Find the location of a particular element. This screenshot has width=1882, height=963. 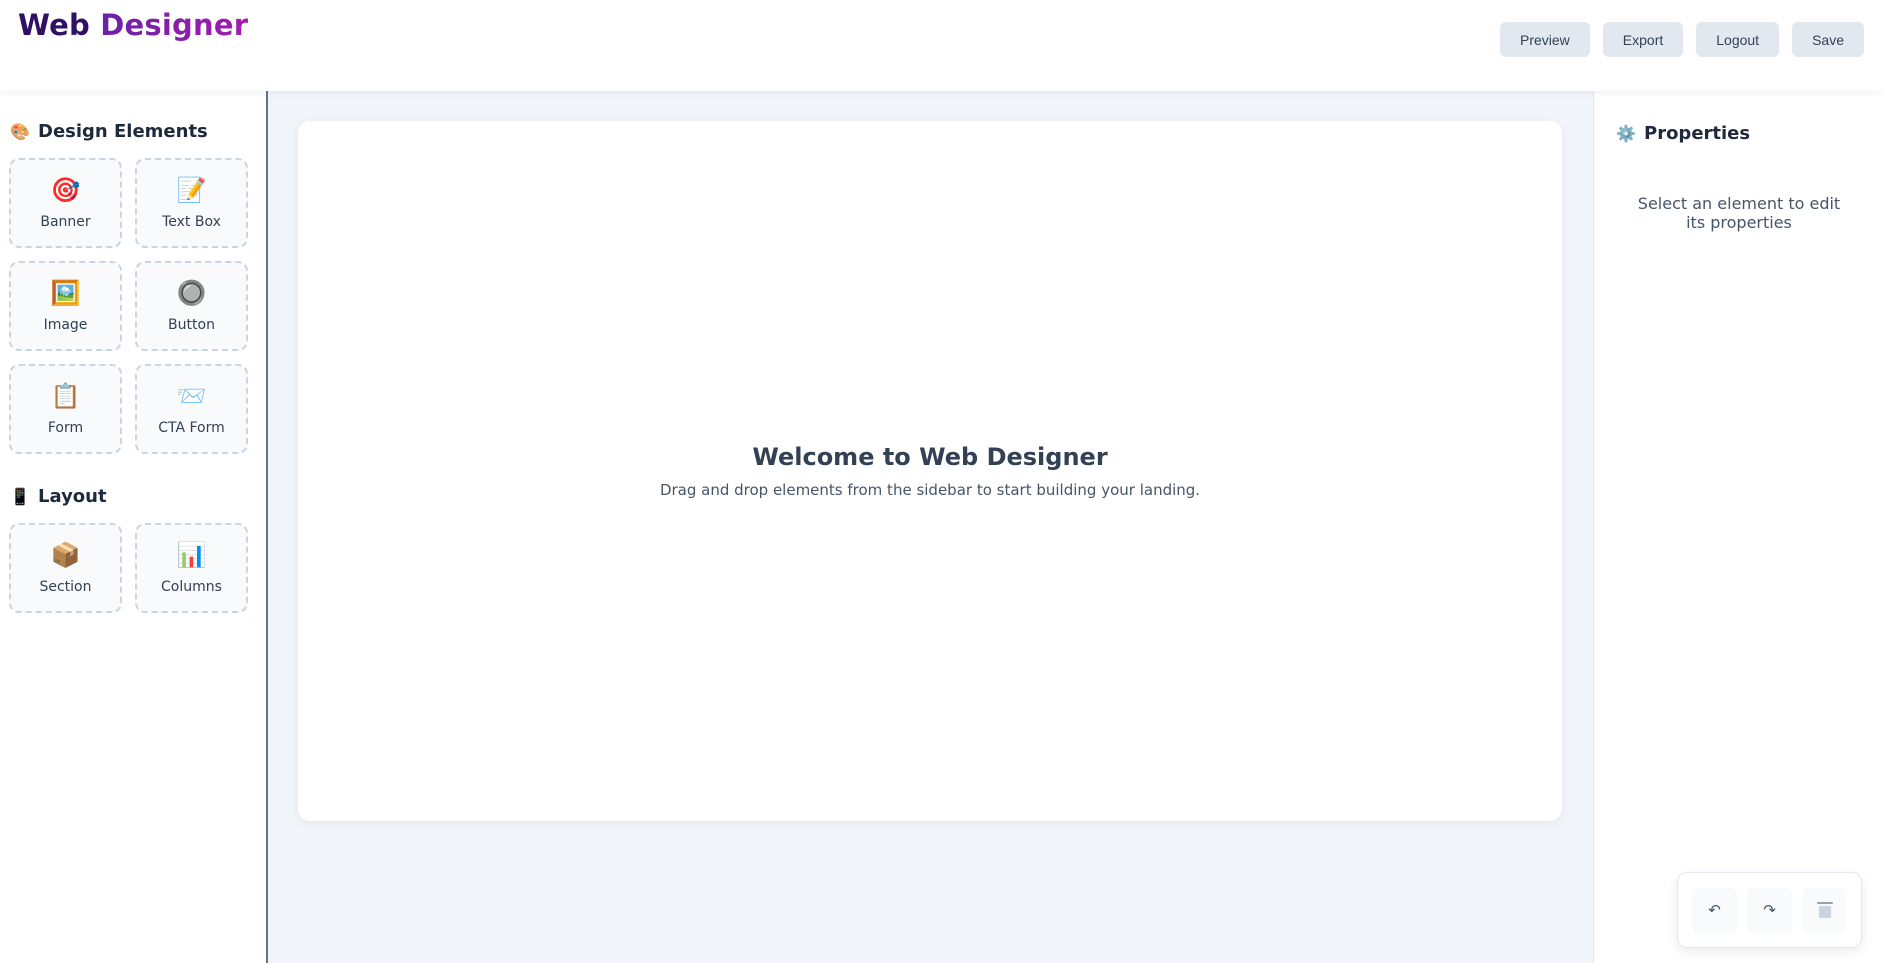

design-elements-title: Design Elements is located at coordinates (123, 131).